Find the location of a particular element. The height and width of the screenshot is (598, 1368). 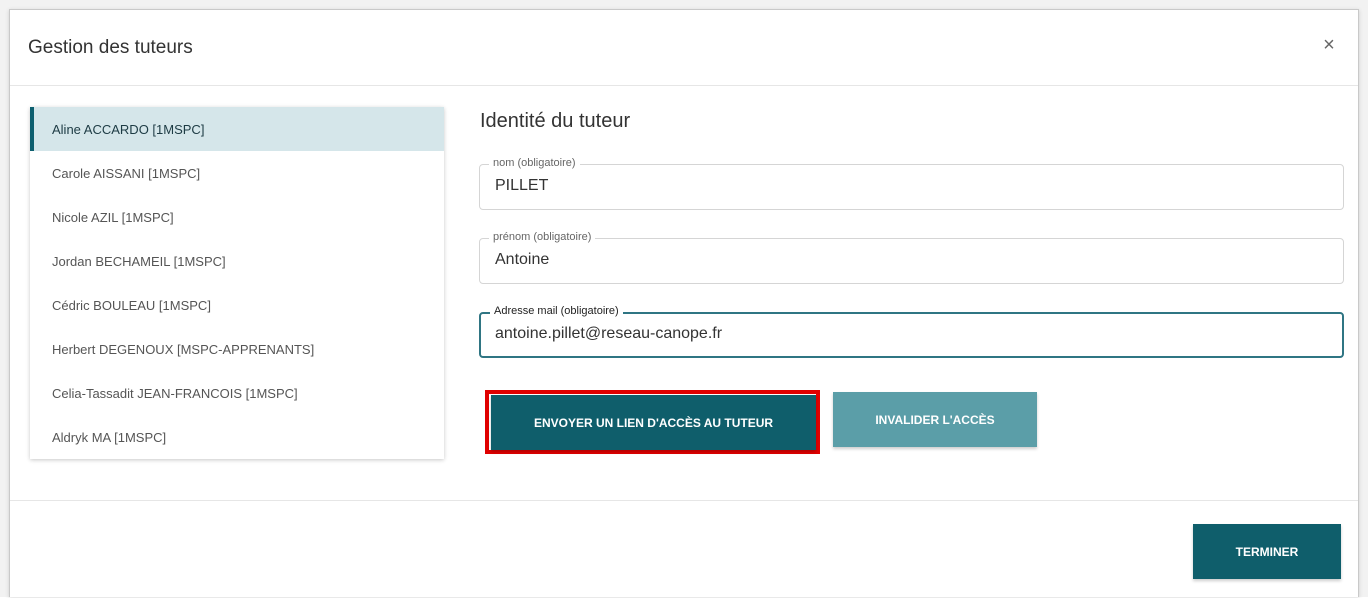

email-input is located at coordinates (913, 334).